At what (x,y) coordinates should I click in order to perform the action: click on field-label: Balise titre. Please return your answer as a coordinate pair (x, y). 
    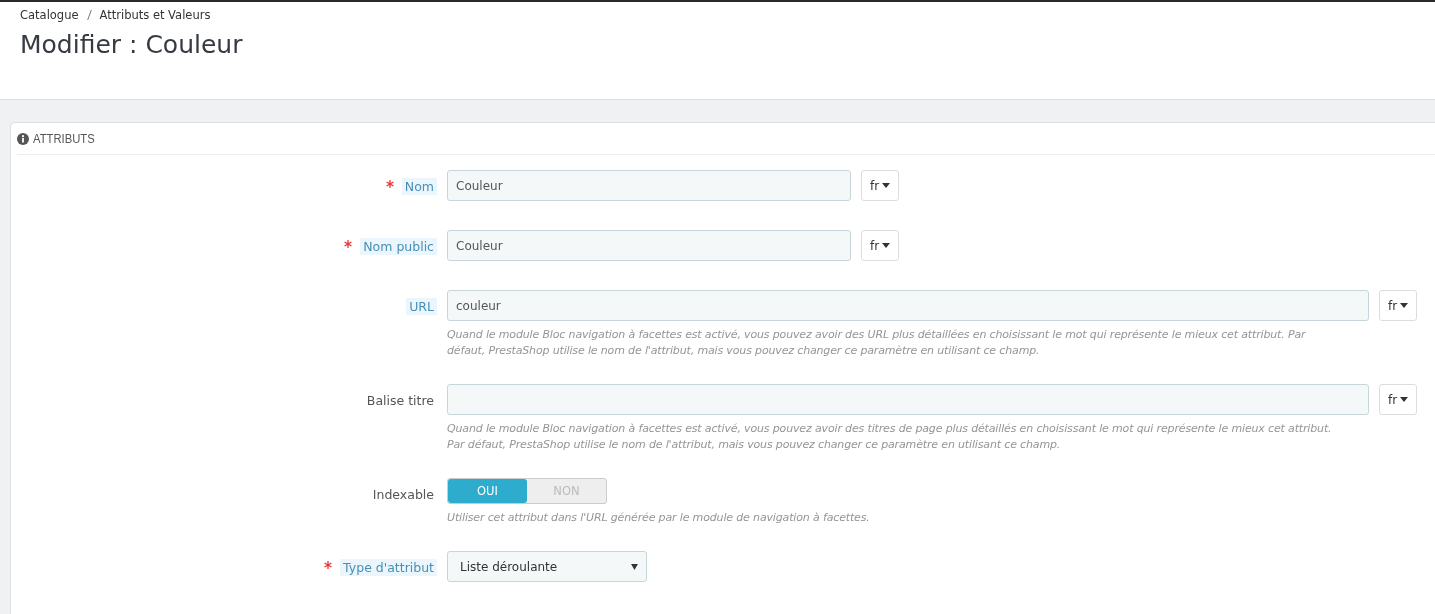
    Looking at the image, I should click on (400, 400).